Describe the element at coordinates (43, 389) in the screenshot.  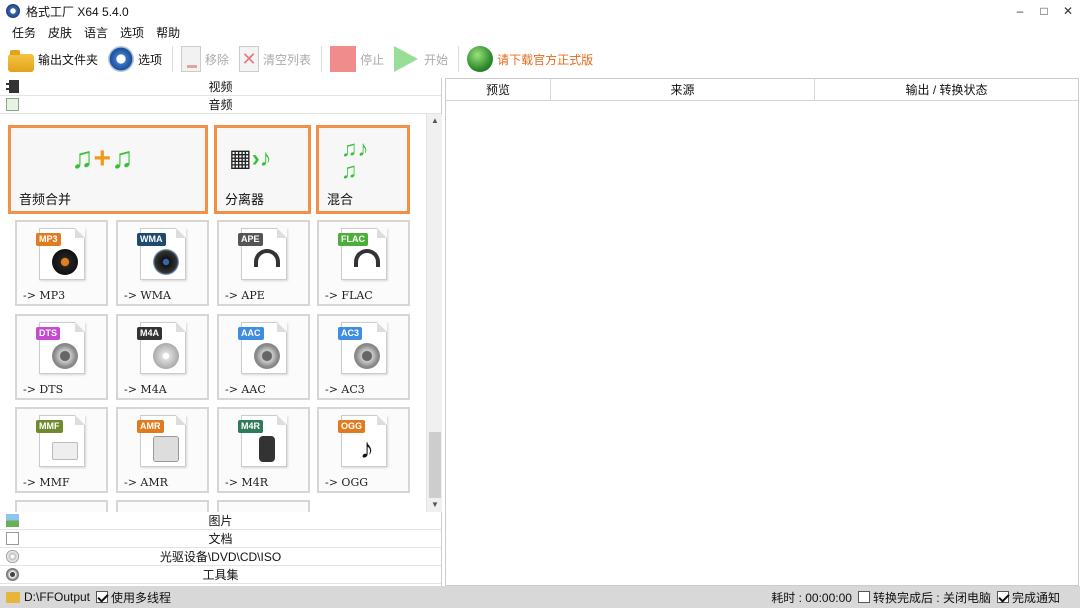
I see `format-label: -> DTS` at that location.